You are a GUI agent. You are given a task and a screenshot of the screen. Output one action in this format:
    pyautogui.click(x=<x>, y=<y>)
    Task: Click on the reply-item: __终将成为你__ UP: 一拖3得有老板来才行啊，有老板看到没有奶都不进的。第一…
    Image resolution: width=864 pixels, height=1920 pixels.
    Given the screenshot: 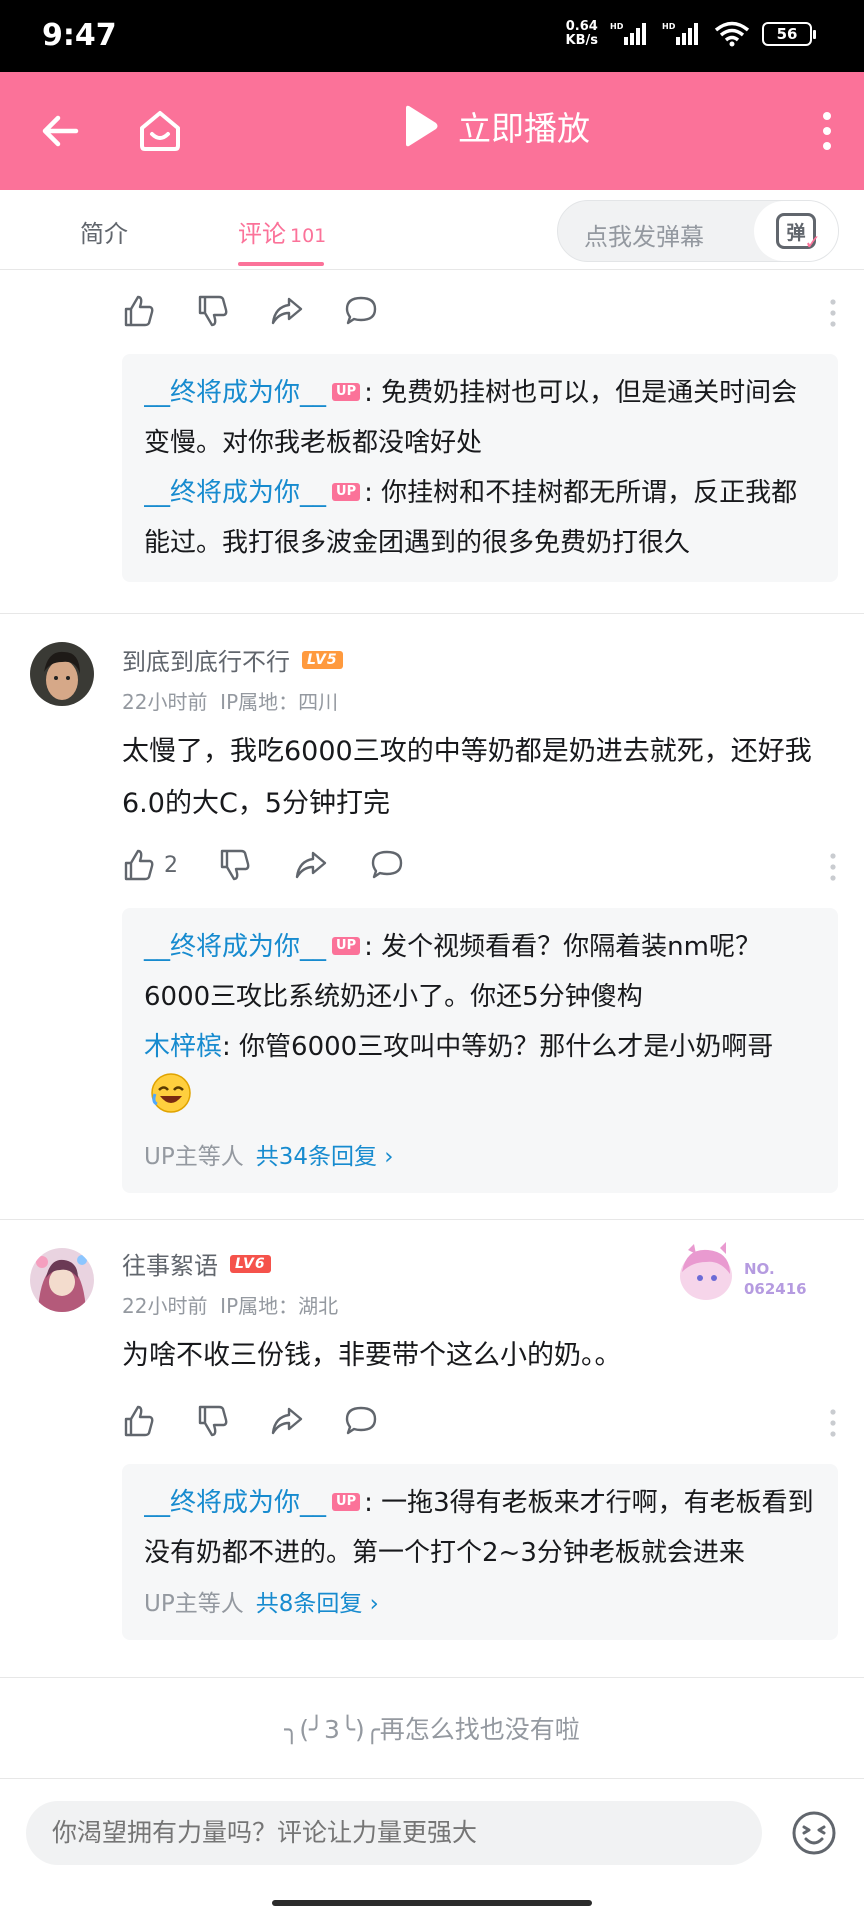 What is the action you would take?
    pyautogui.click(x=479, y=1528)
    